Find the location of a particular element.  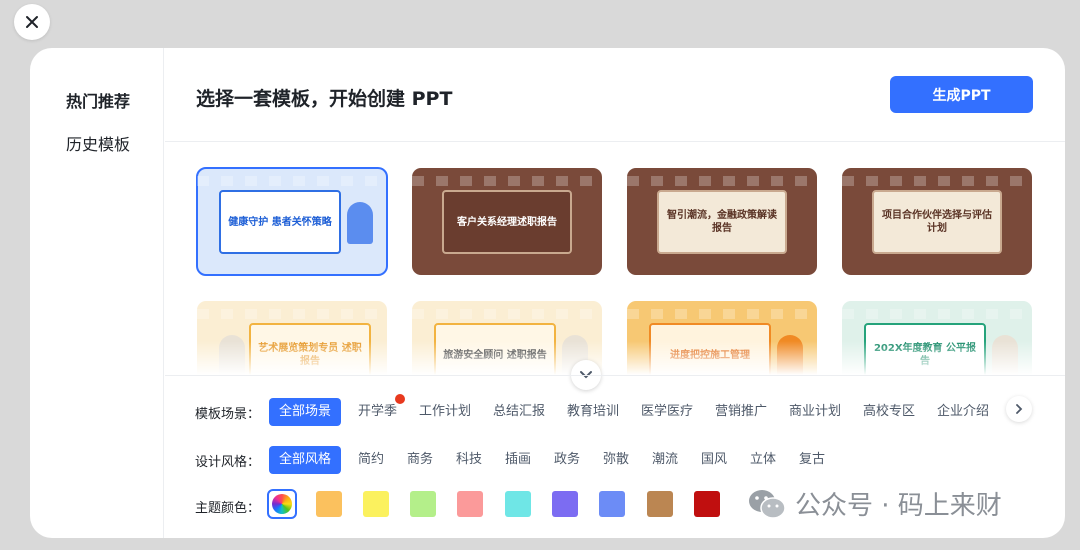

sidebar-item-hot: 热门推荐 is located at coordinates (98, 100).